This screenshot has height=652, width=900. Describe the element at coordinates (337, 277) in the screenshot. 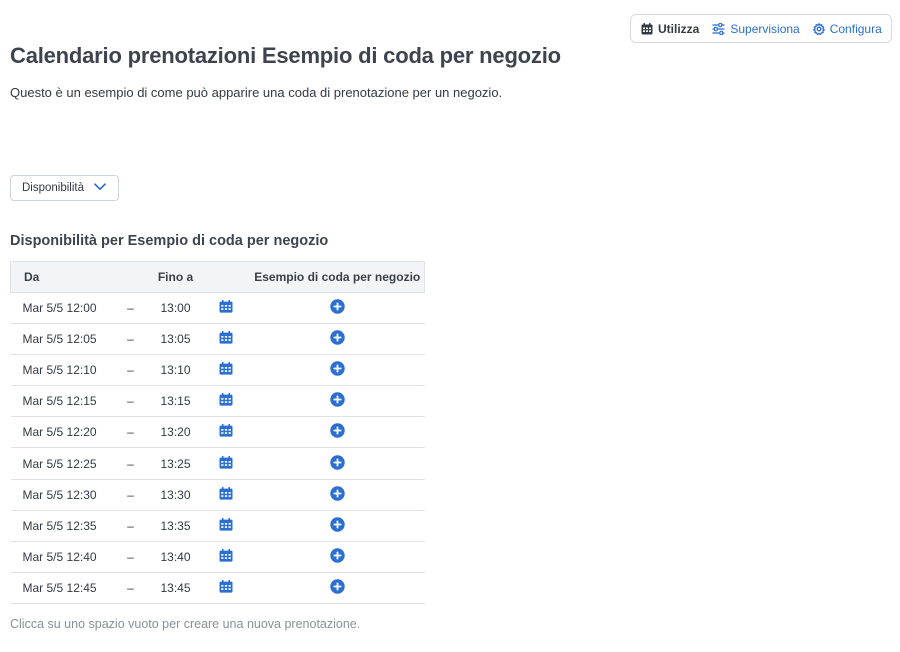

I see `column-queue: Esempio di coda per negozio` at that location.